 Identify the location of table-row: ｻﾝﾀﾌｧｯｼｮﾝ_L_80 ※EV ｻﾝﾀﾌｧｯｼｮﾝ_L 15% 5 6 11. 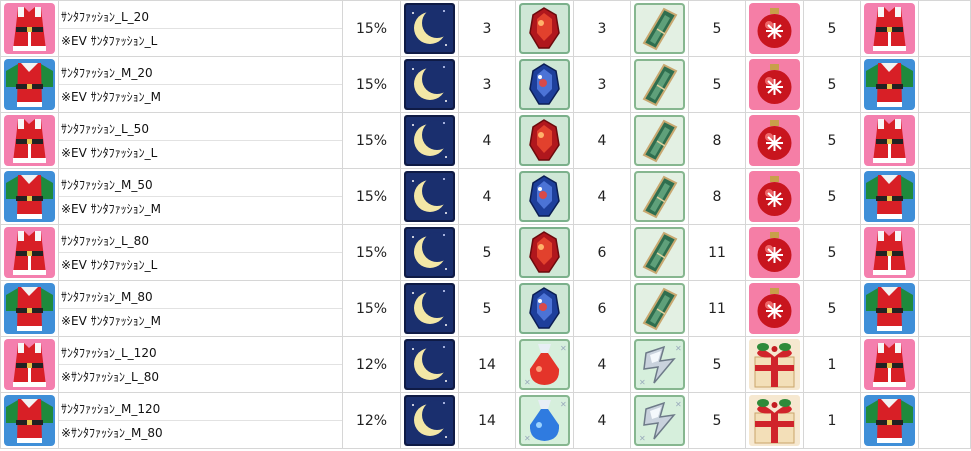
(485, 252).